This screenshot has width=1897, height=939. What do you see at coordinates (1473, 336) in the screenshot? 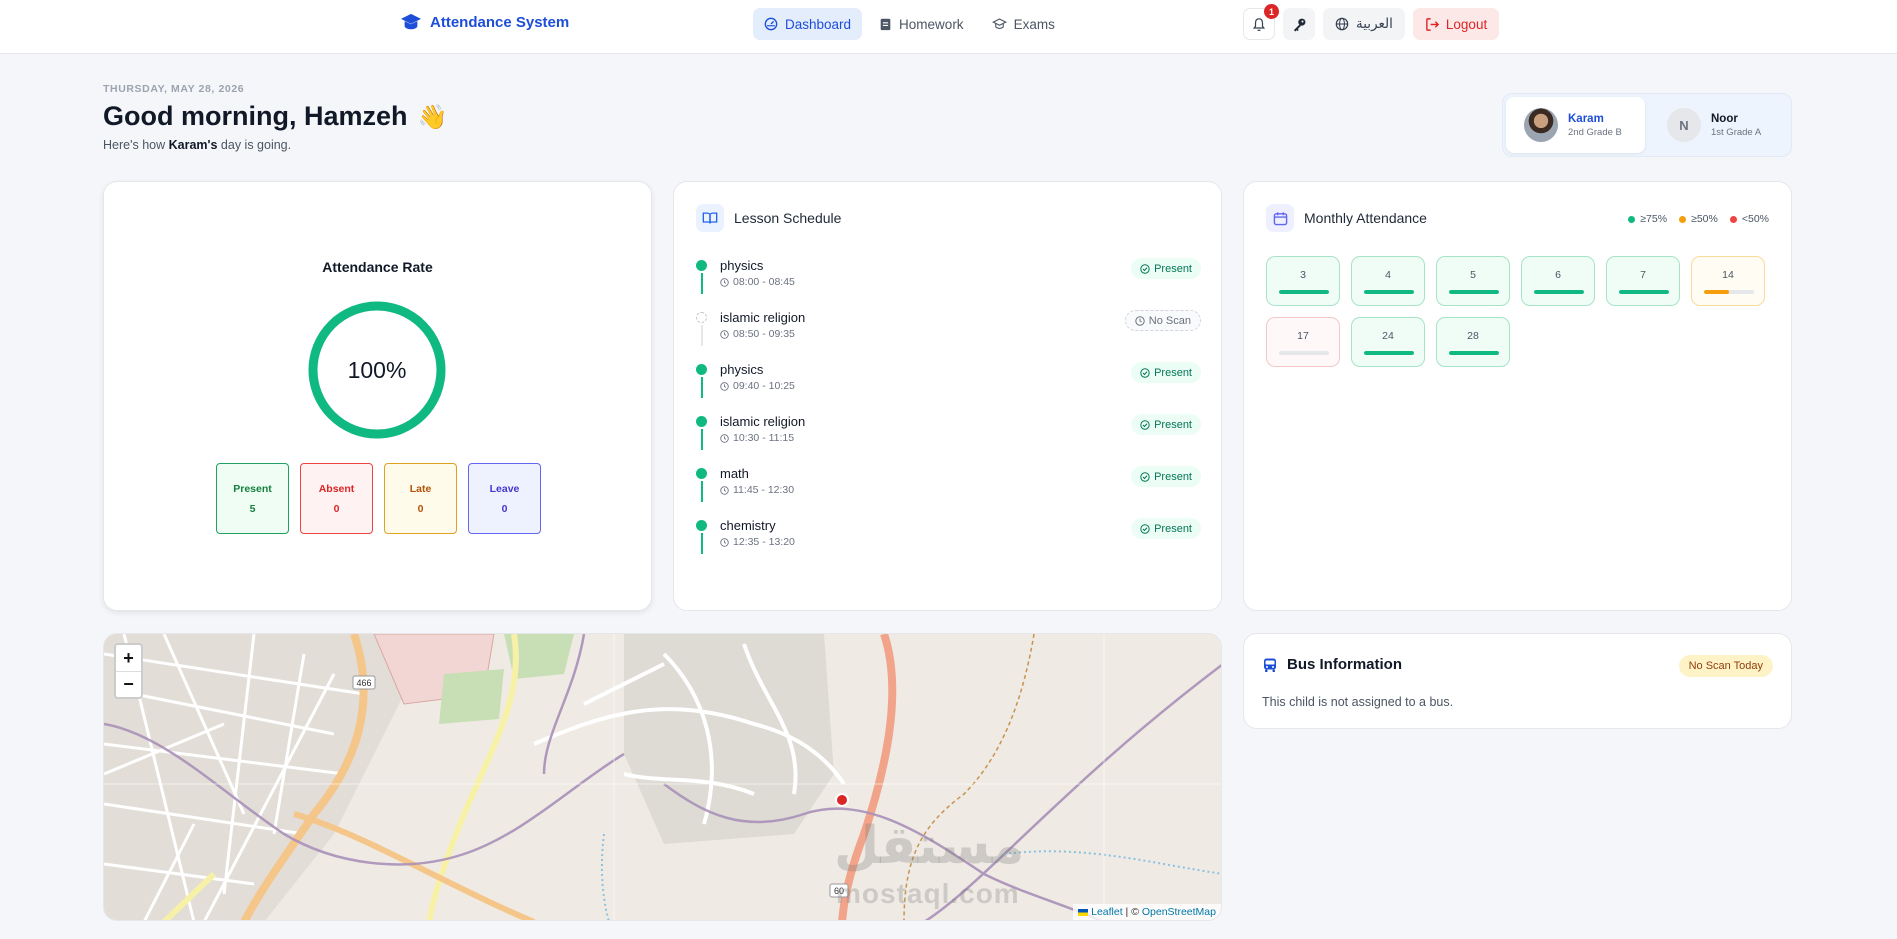
I see `day-number: 28` at bounding box center [1473, 336].